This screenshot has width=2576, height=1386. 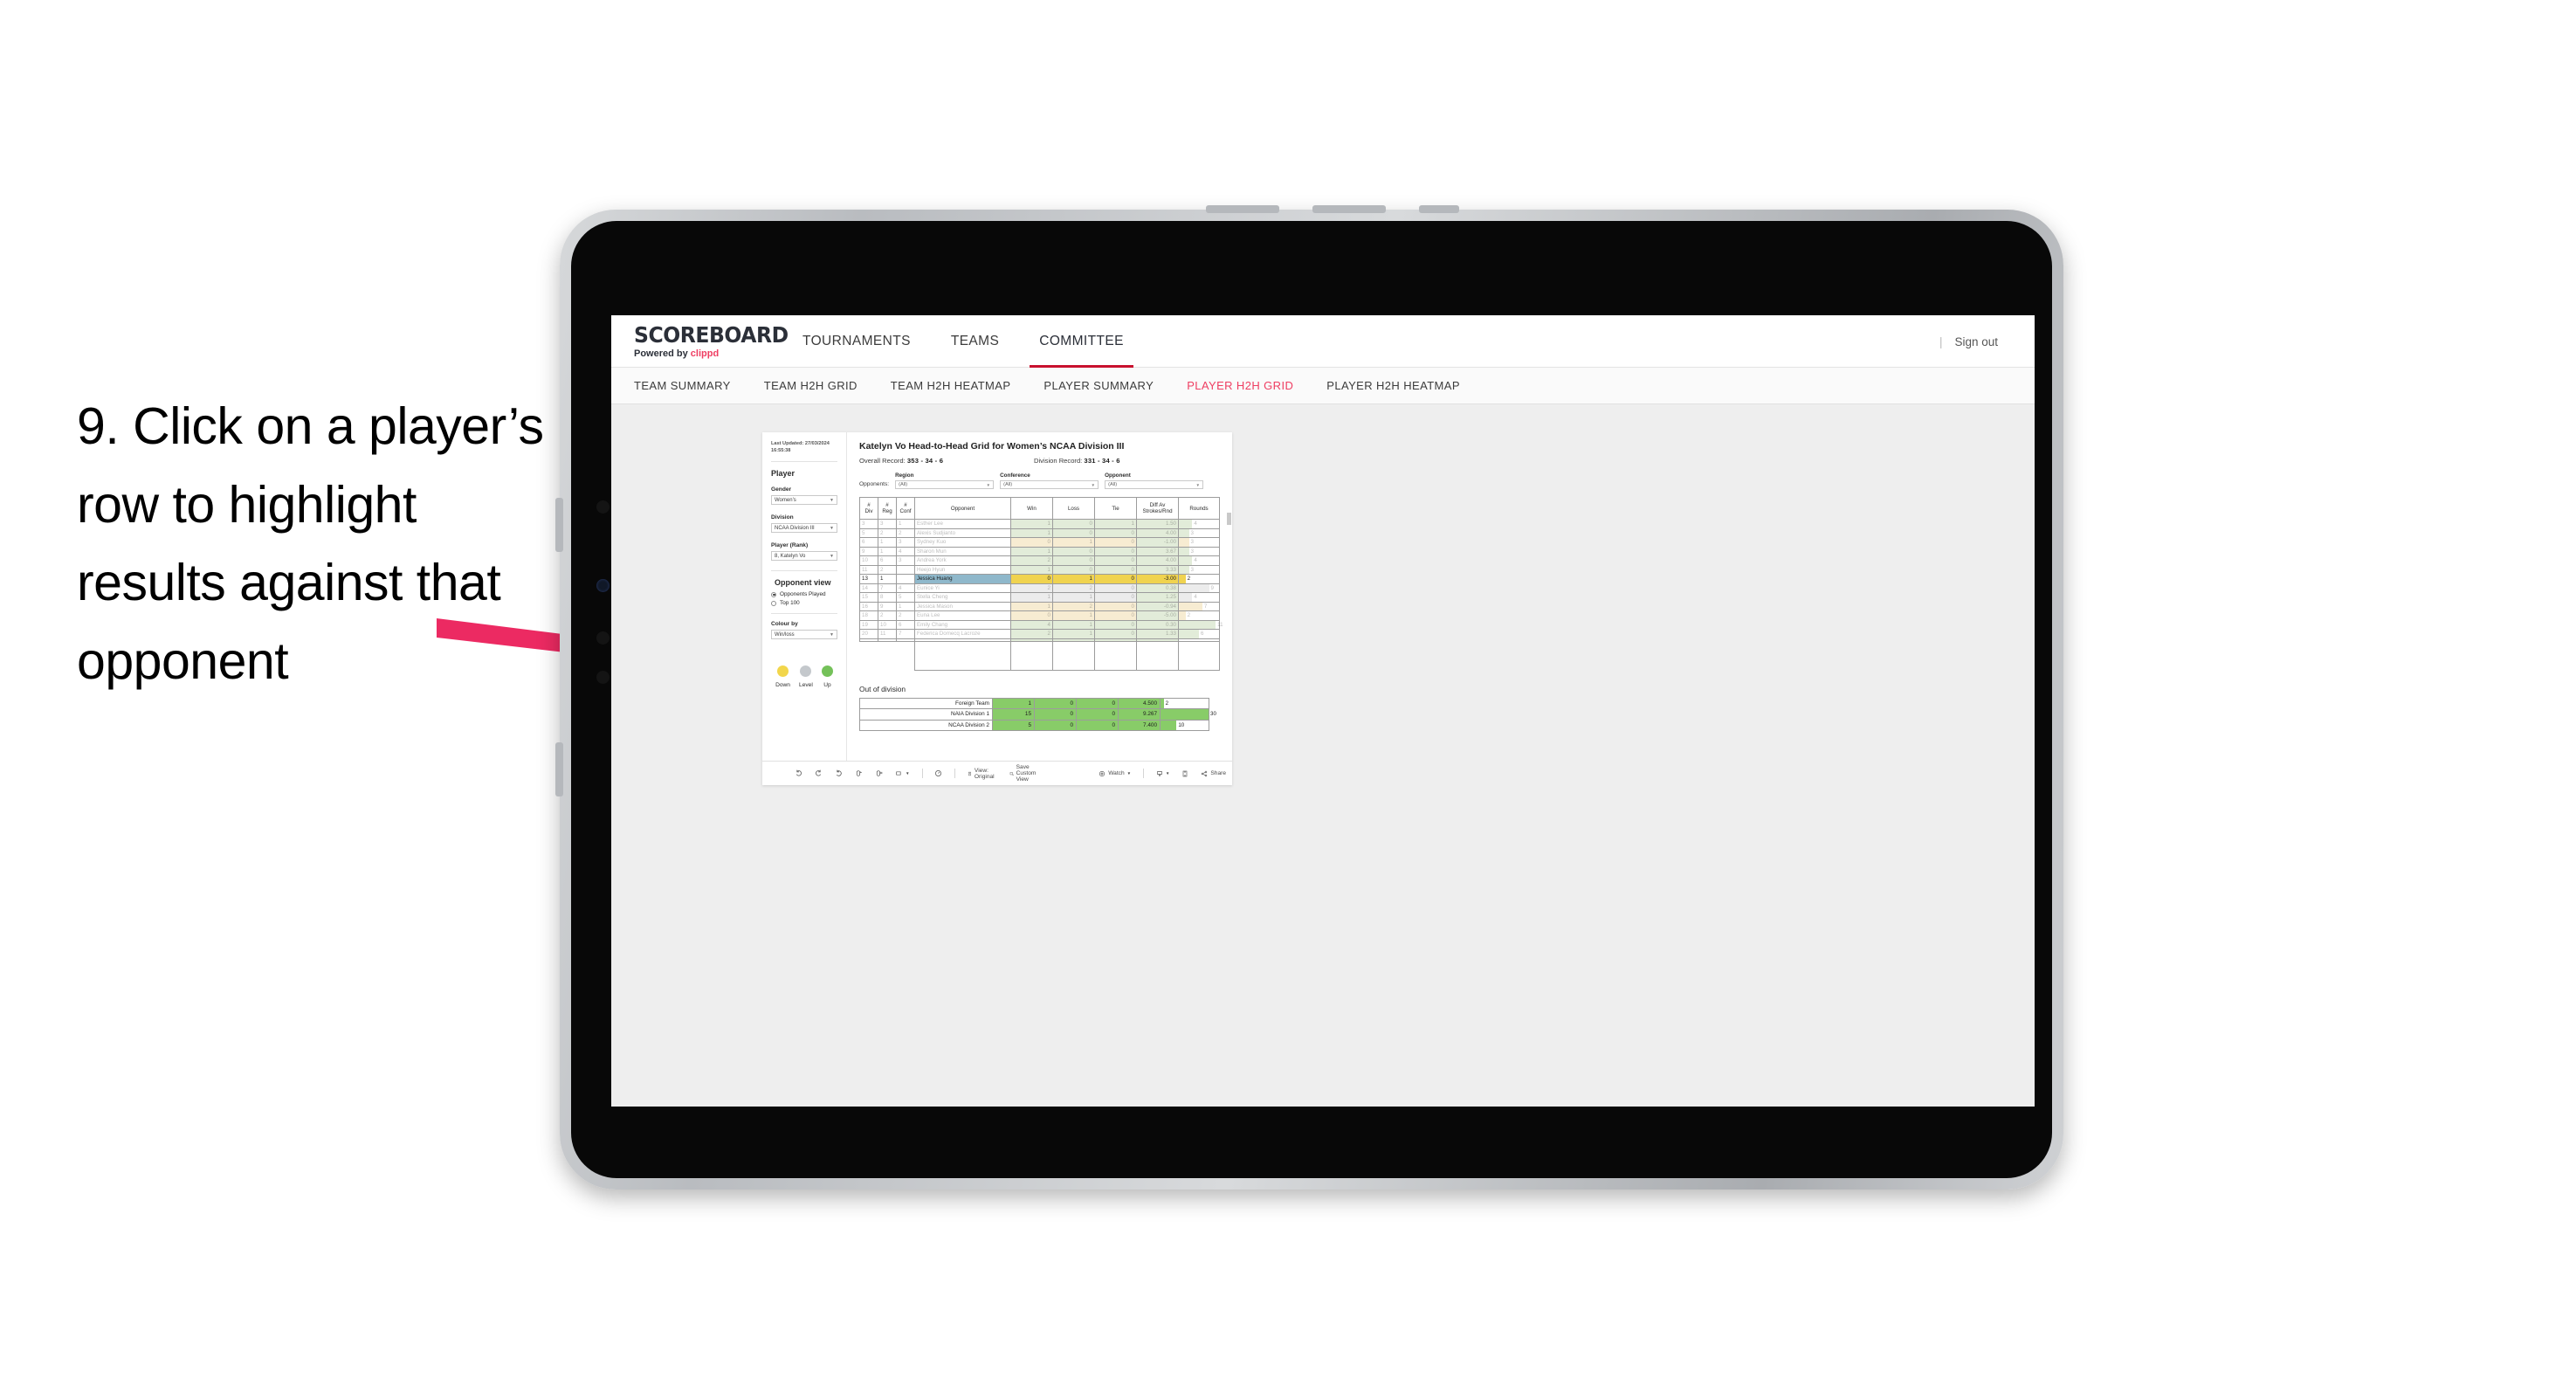 I want to click on subnav-item-team-h2h-heatmap: TEAM H2H HEATMAP, so click(x=951, y=386).